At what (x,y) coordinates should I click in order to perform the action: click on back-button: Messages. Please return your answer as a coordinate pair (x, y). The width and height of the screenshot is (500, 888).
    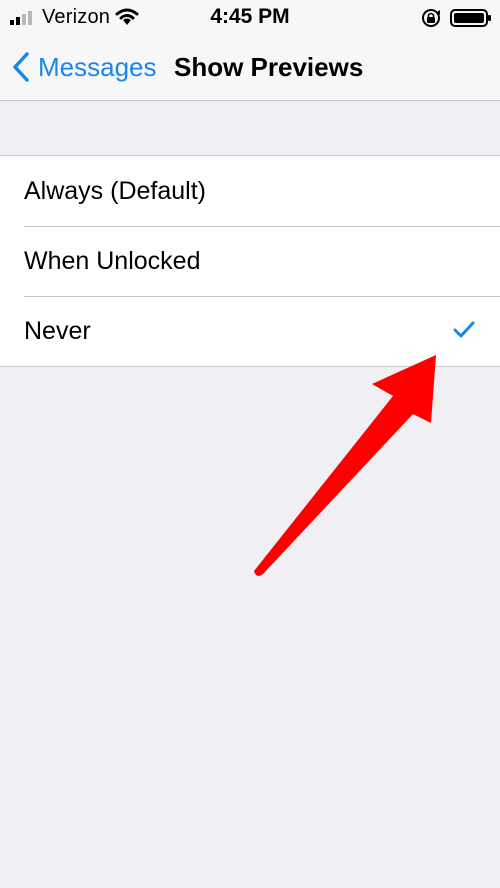
    Looking at the image, I should click on (84, 67).